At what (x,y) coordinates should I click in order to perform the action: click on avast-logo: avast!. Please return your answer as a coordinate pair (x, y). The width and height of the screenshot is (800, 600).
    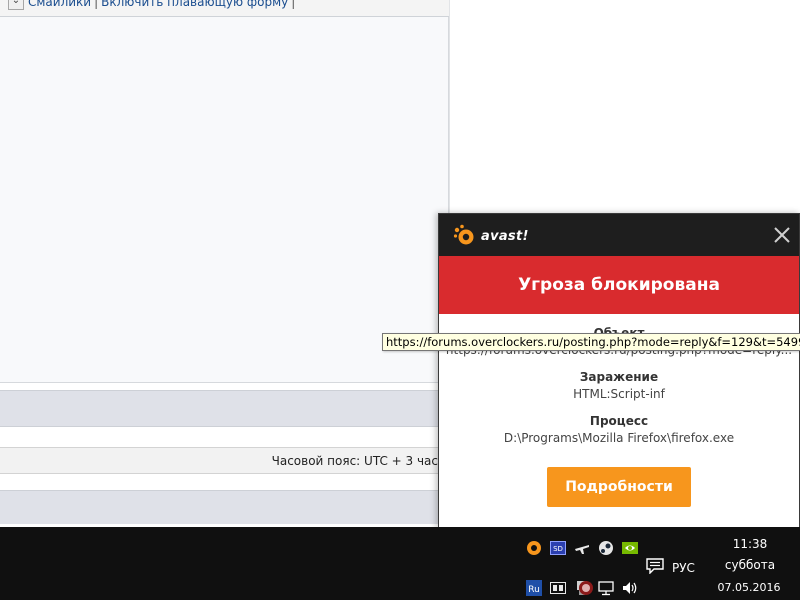
    Looking at the image, I should click on (491, 236).